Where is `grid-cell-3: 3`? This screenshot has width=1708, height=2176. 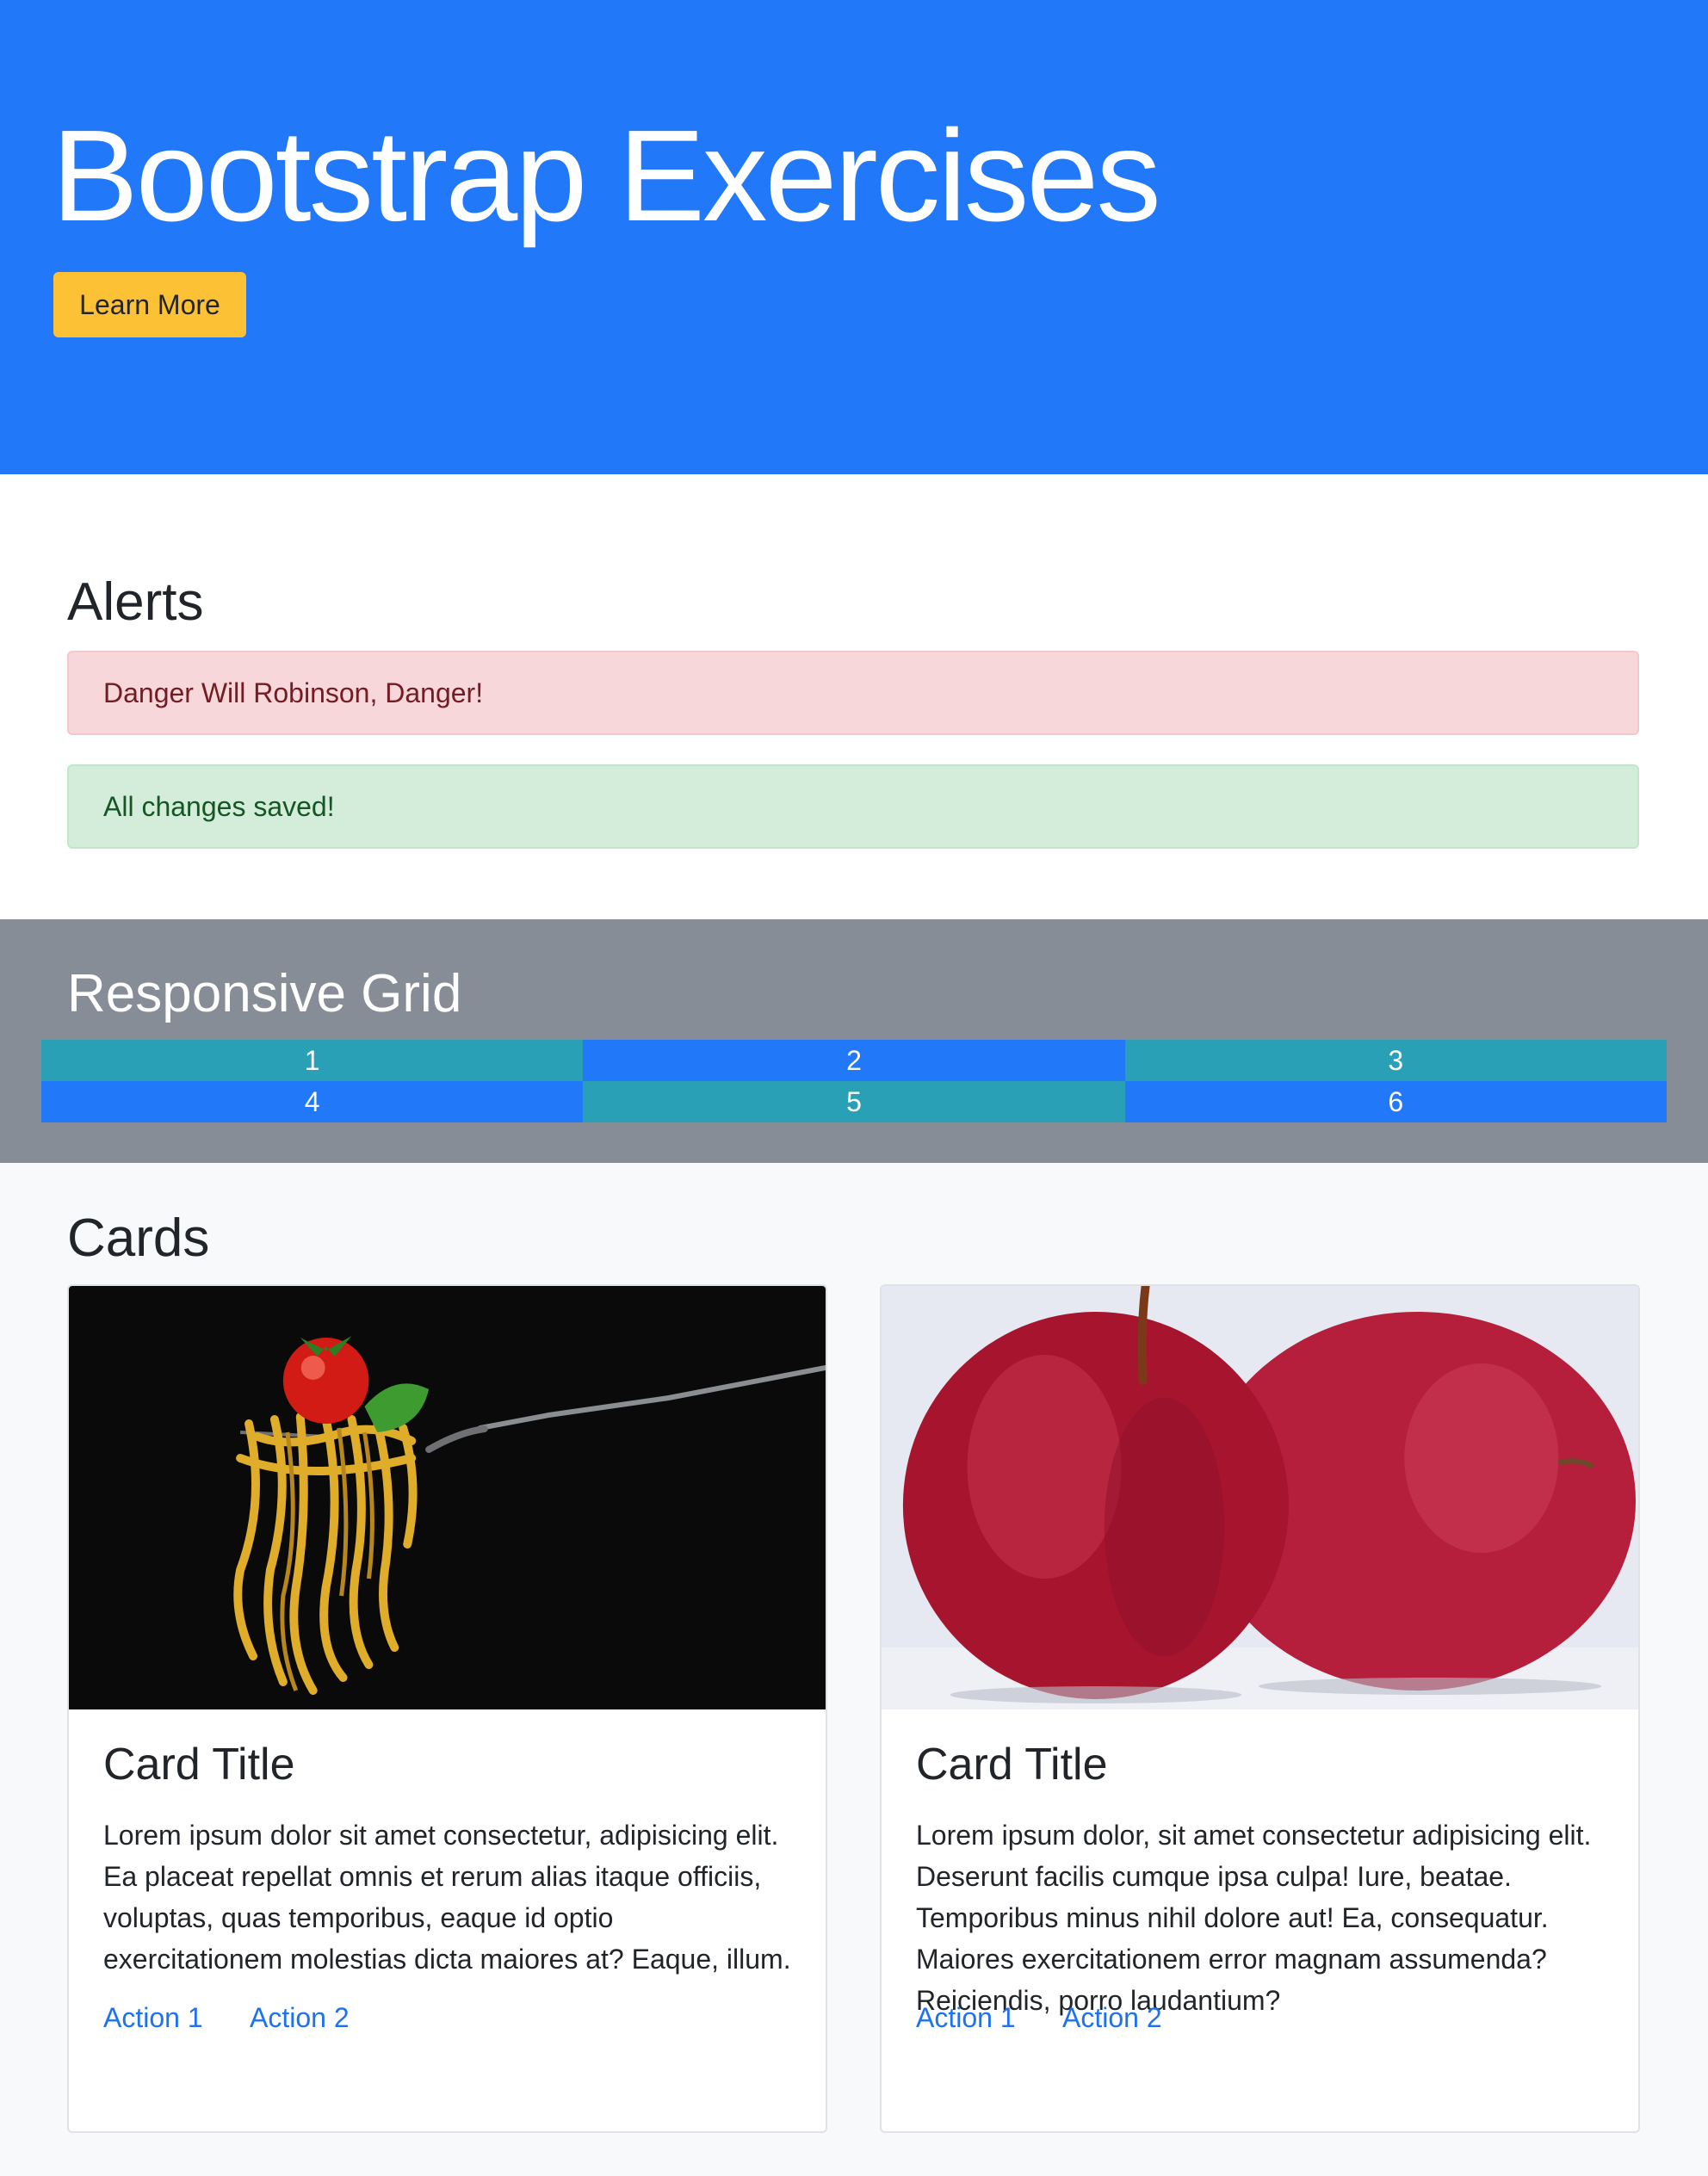
grid-cell-3: 3 is located at coordinates (1395, 1060).